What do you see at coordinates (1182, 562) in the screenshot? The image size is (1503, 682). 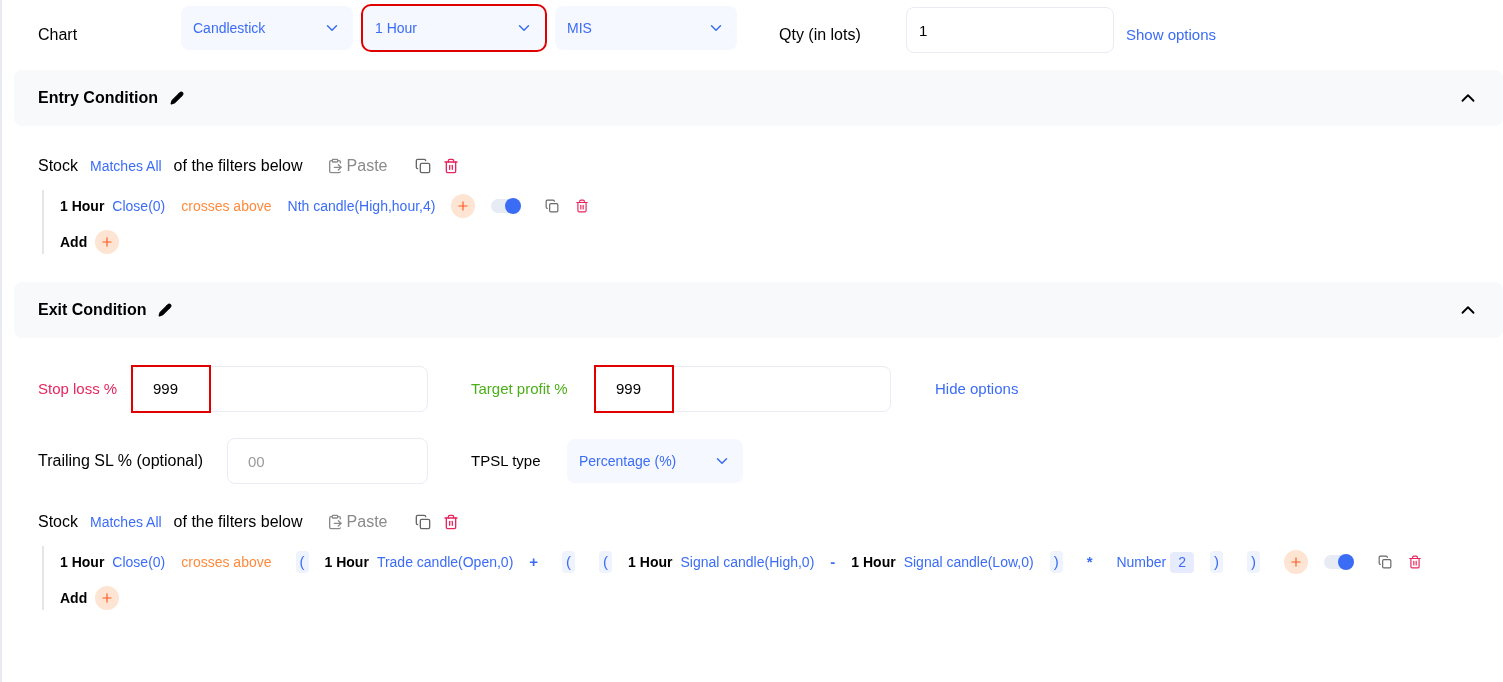 I see `number-value-chip: 2` at bounding box center [1182, 562].